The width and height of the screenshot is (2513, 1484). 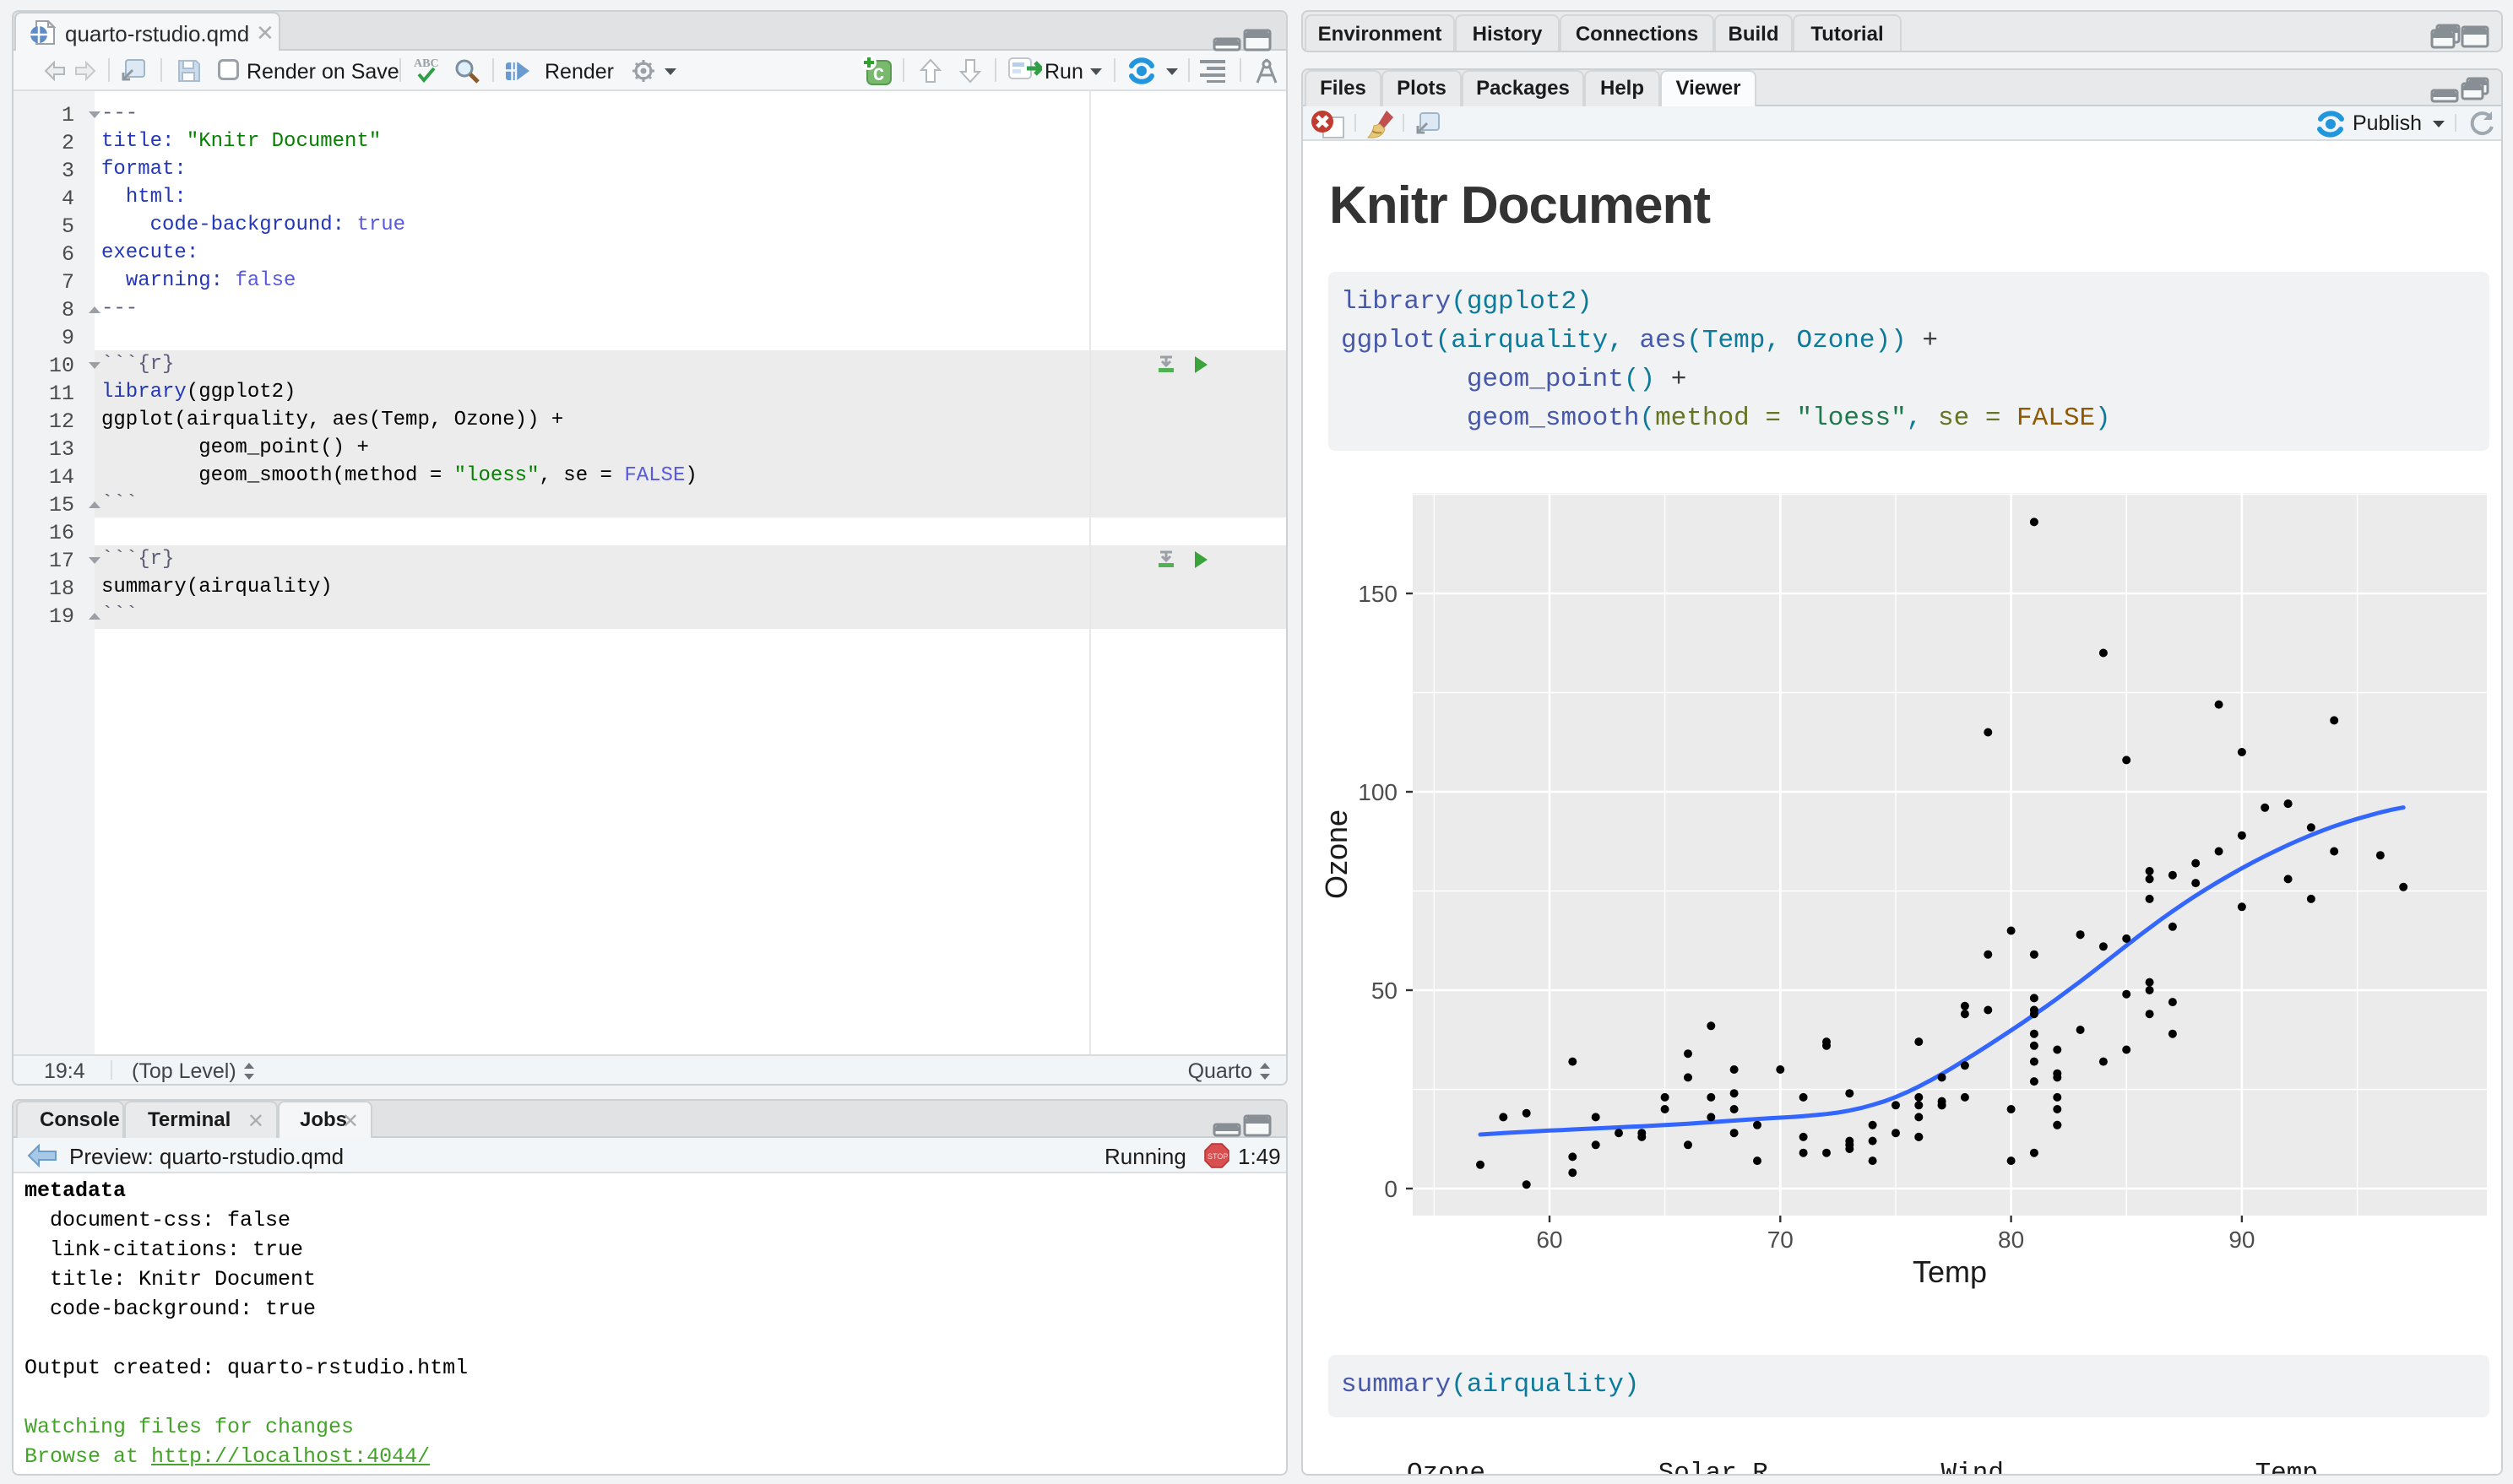 I want to click on svg-text: C, so click(x=879, y=75).